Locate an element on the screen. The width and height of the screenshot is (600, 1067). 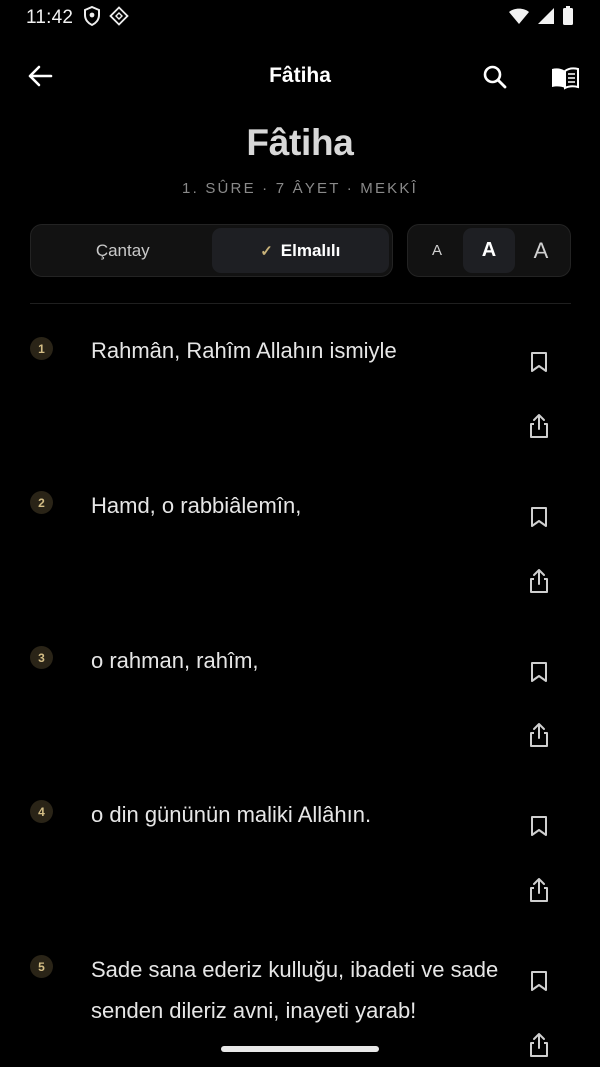
check-icon: ✓ is located at coordinates (266, 251).